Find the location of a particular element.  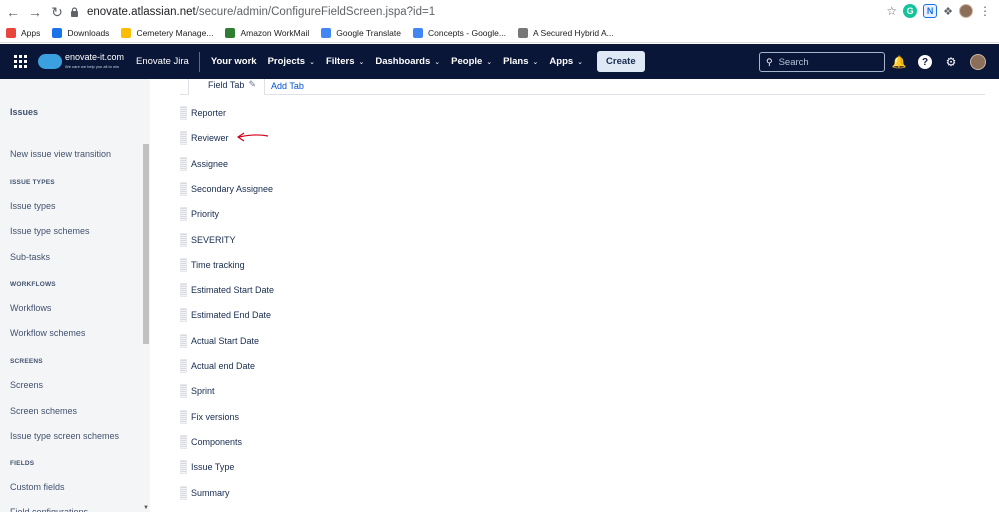

nav-item-your-work: Your work is located at coordinates (234, 61).